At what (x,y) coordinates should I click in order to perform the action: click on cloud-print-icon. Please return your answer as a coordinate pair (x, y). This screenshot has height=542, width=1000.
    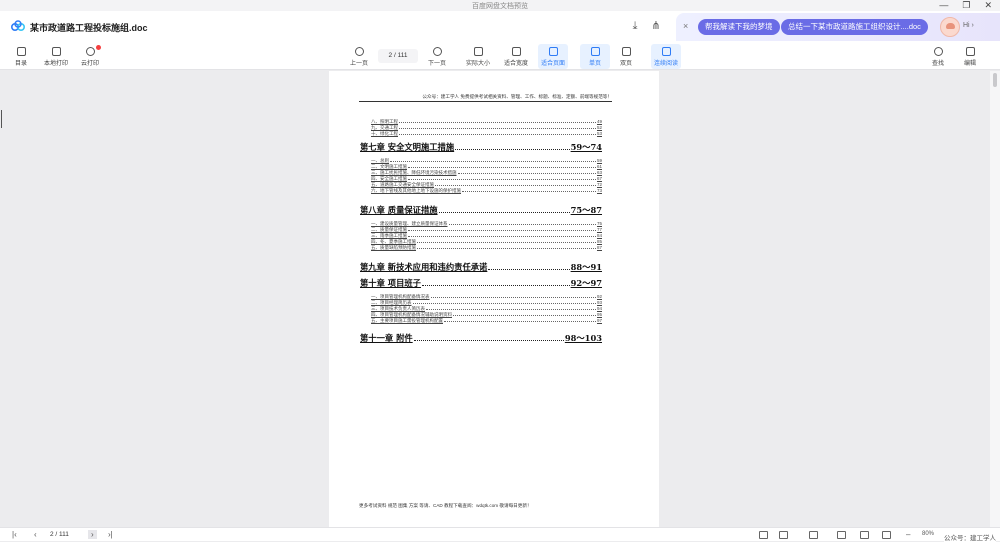
    Looking at the image, I should click on (90, 51).